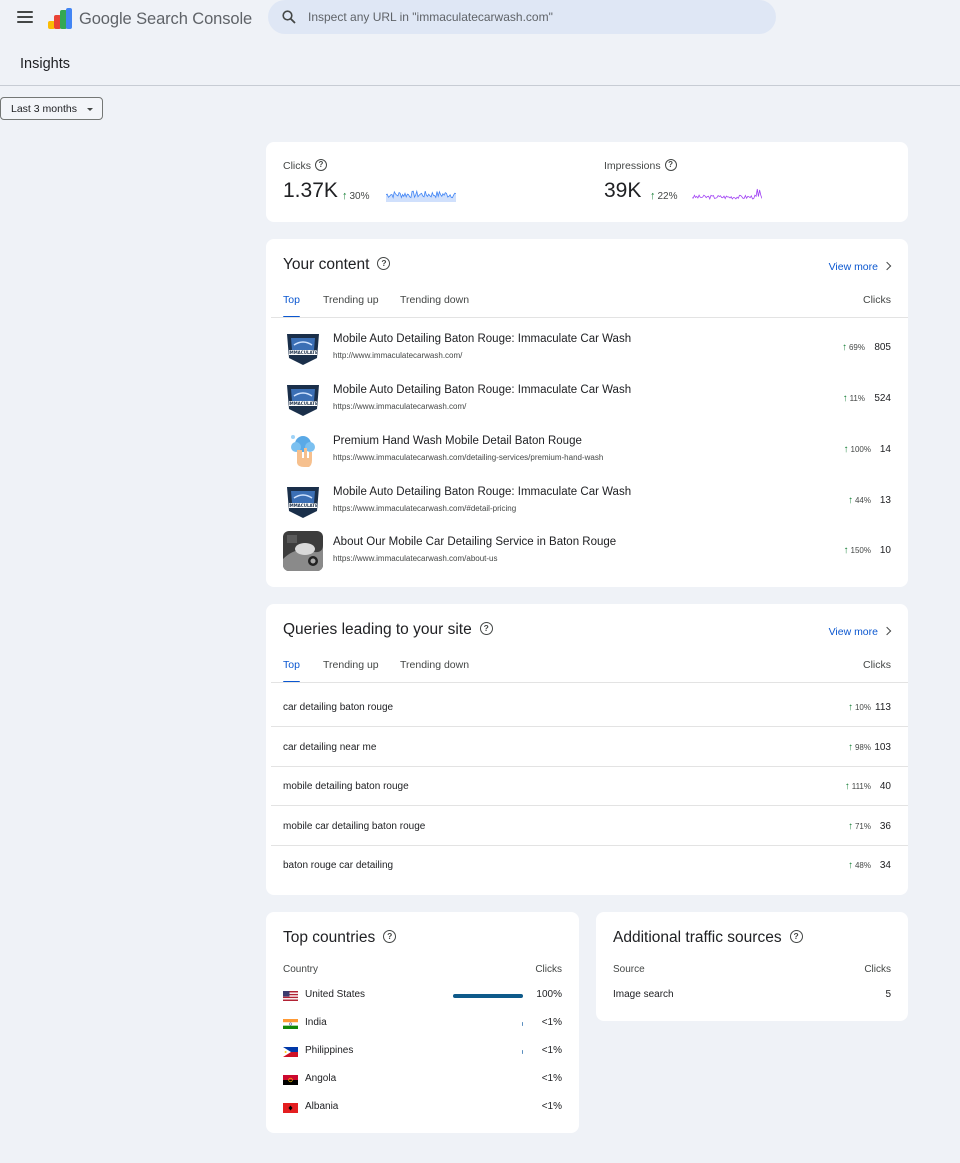  I want to click on change-value: 11%, so click(857, 398).